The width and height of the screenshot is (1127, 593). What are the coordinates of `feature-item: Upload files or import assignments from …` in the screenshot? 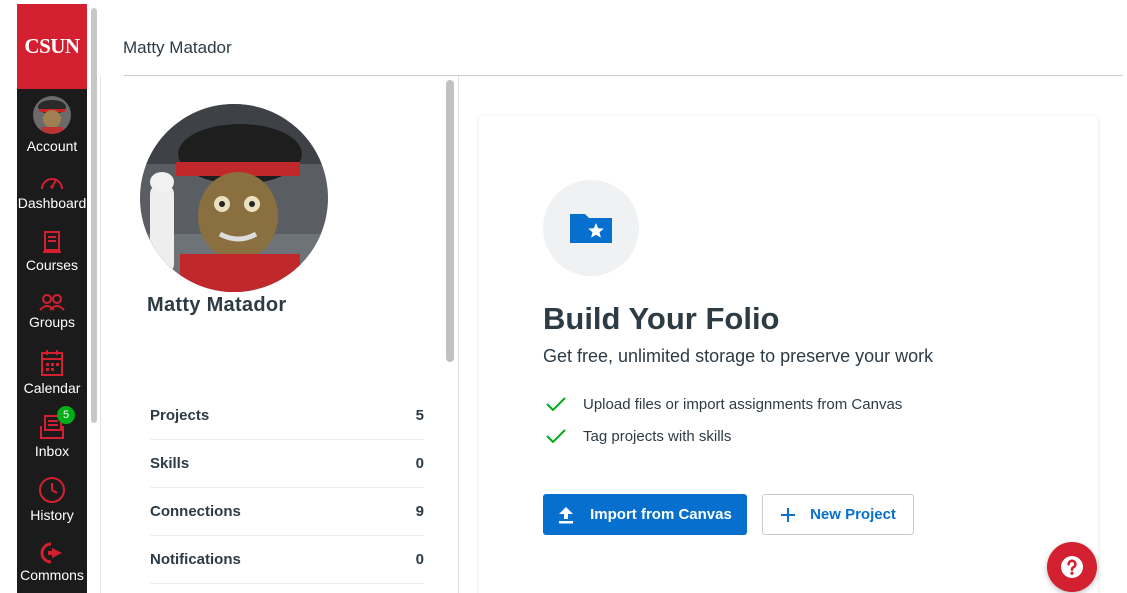 It's located at (723, 404).